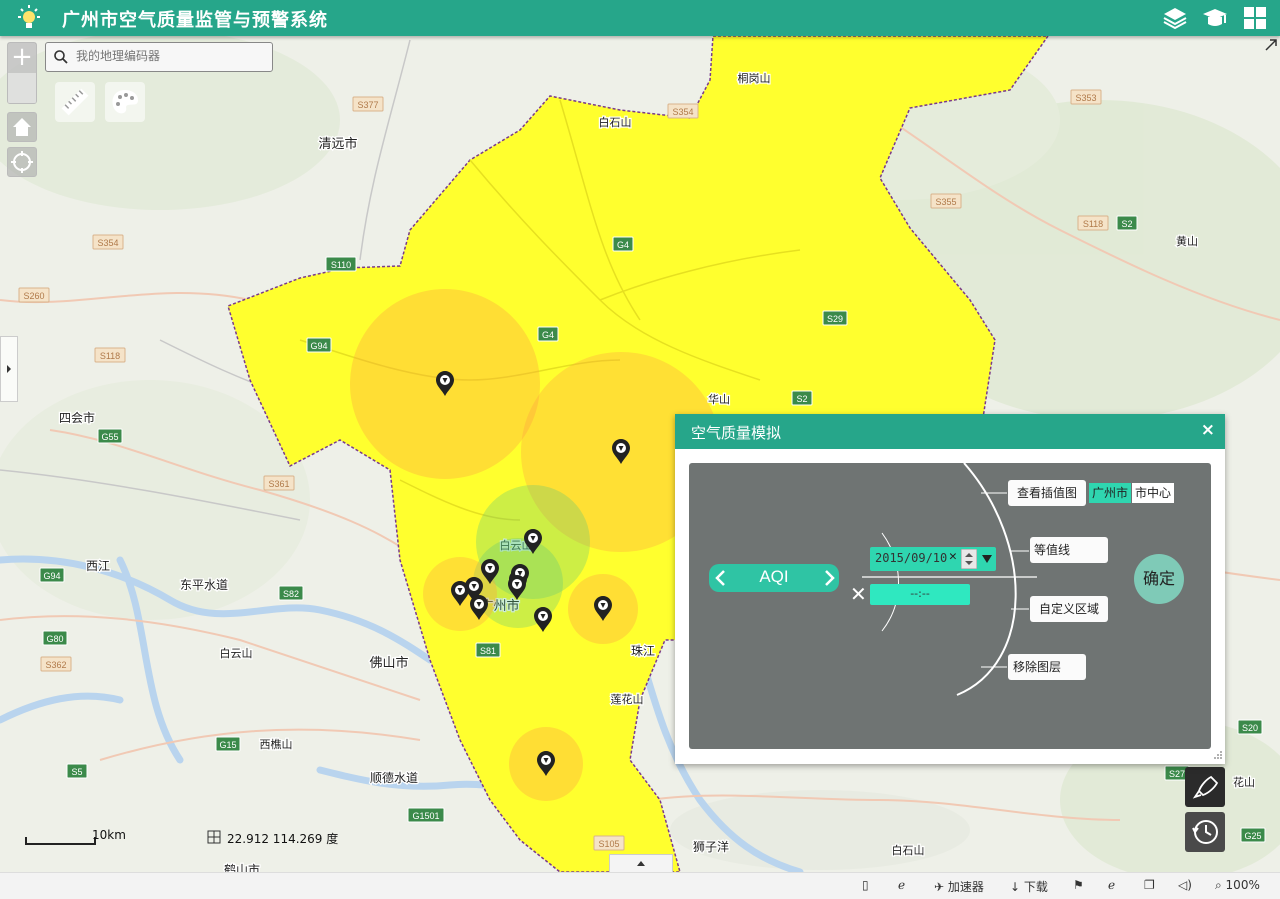  What do you see at coordinates (488, 651) in the screenshot?
I see `road-shield-label: S81` at bounding box center [488, 651].